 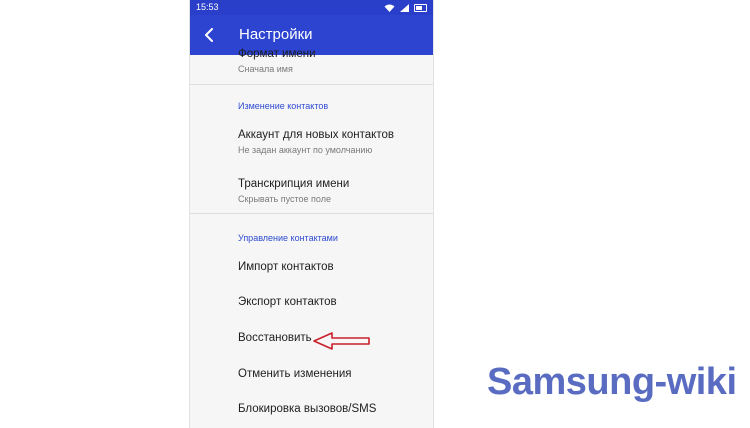 I want to click on section-header-edit: Изменение контактов, so click(x=283, y=106).